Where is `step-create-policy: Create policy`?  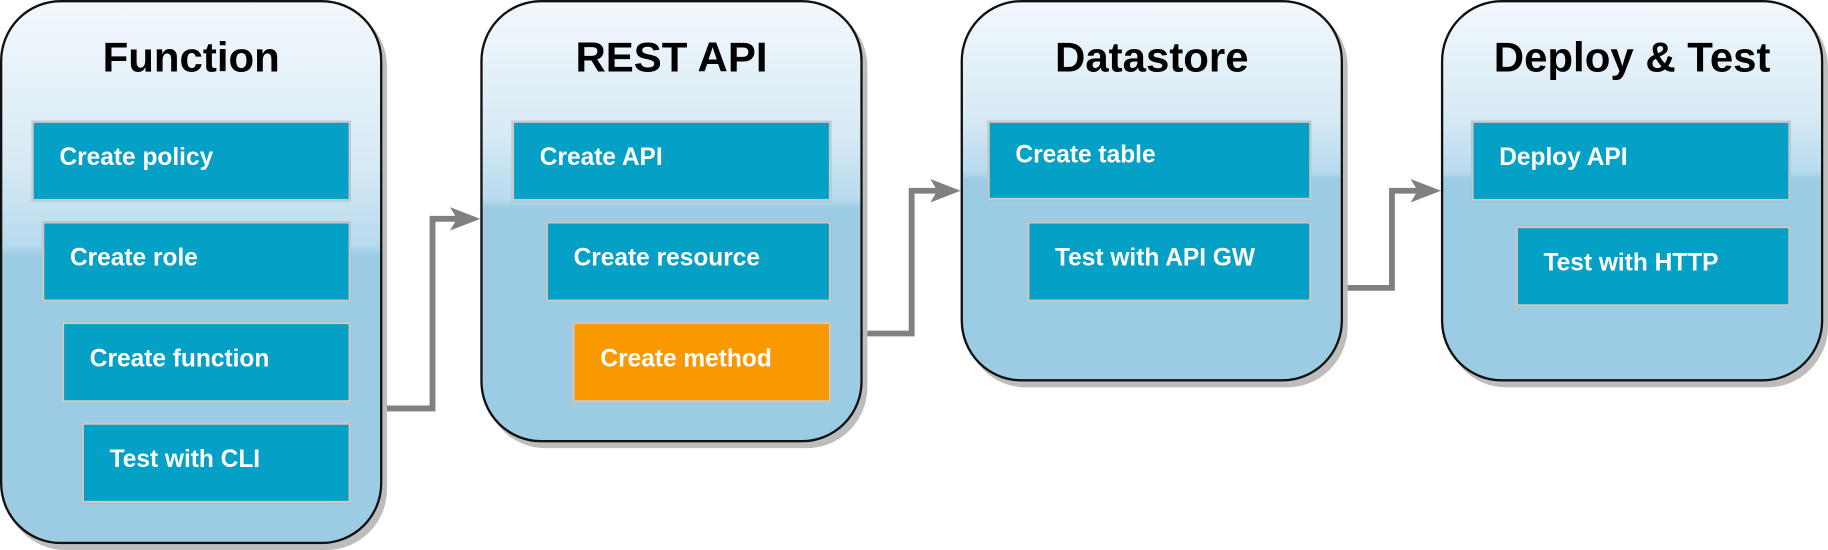
step-create-policy: Create policy is located at coordinates (191, 161).